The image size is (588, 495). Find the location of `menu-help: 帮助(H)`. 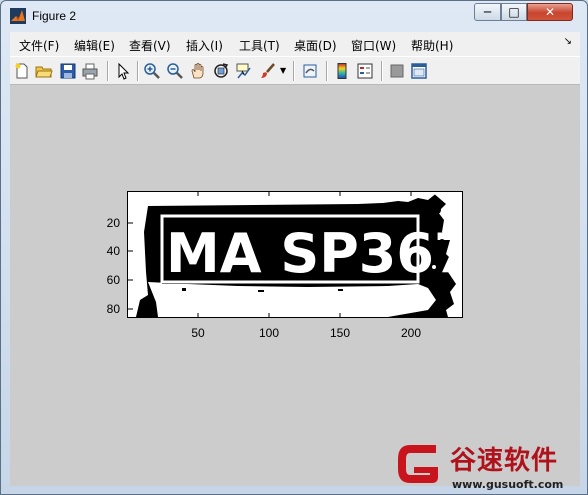

menu-help: 帮助(H) is located at coordinates (432, 45).